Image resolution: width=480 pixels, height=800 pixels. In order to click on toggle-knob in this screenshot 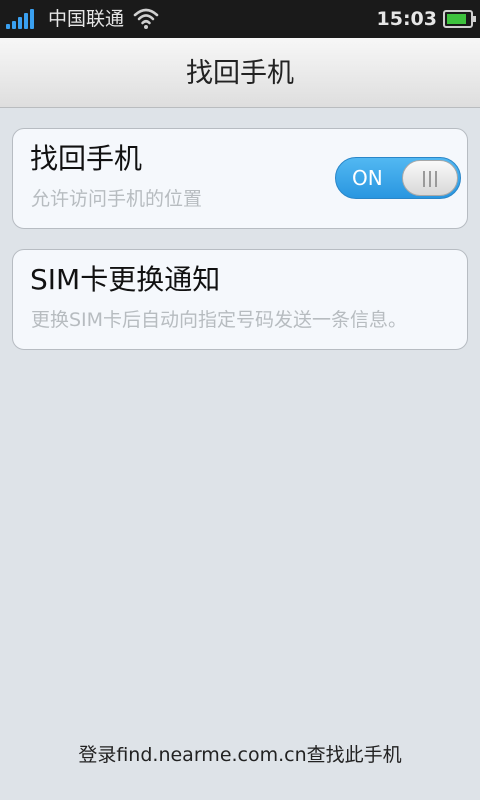, I will do `click(430, 178)`.